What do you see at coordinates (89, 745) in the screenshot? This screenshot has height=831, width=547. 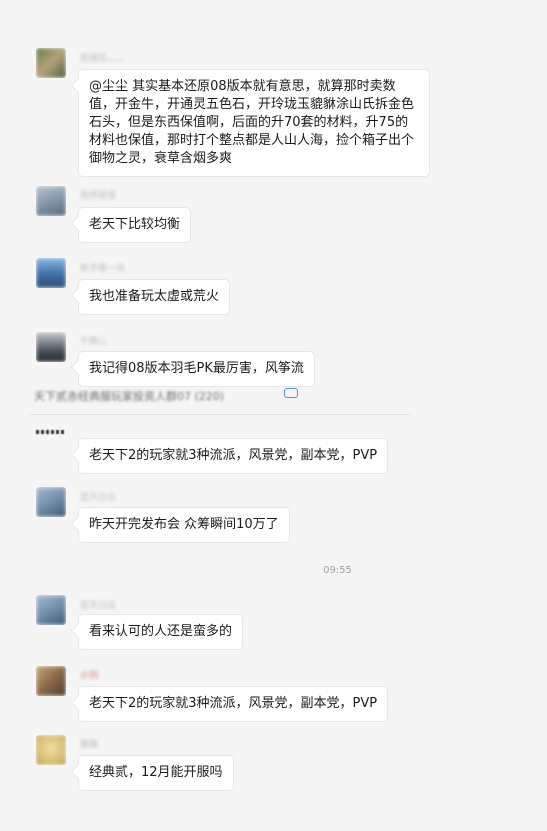 I see `sender-name: 猫猫` at bounding box center [89, 745].